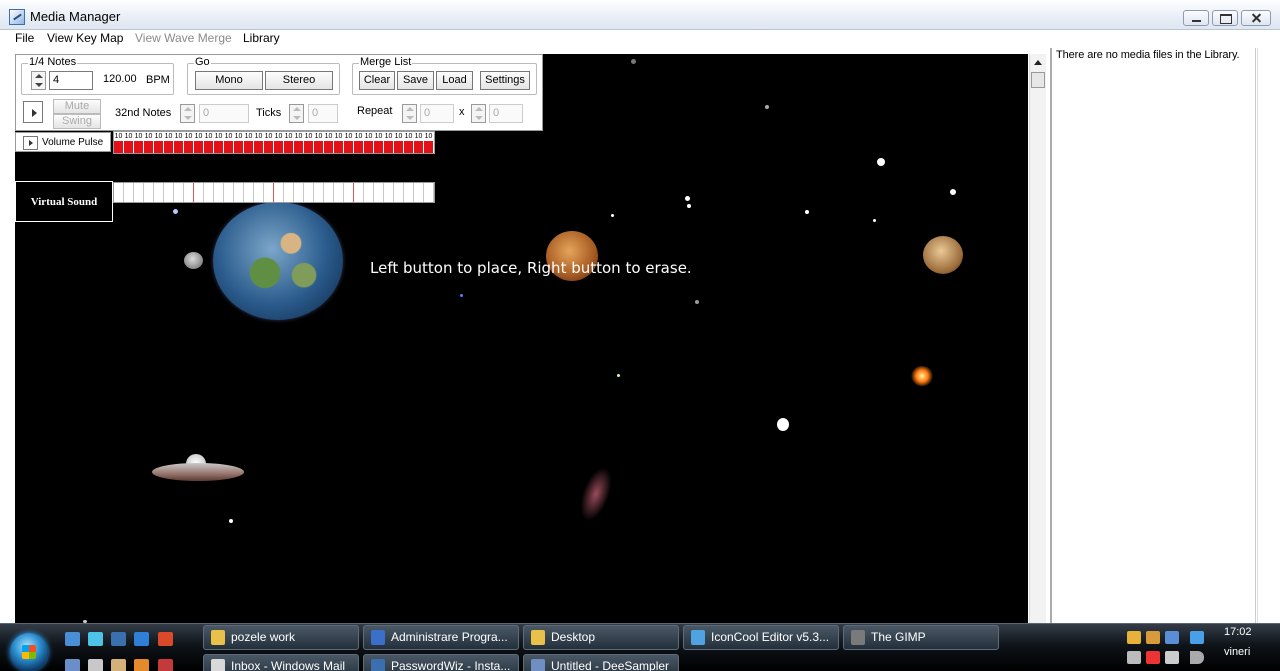  I want to click on stereo-button: Stereo, so click(299, 80).